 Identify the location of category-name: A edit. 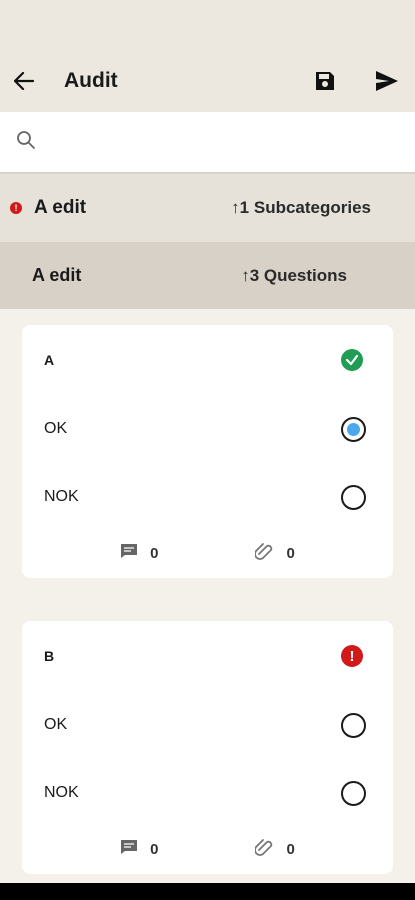
(60, 207).